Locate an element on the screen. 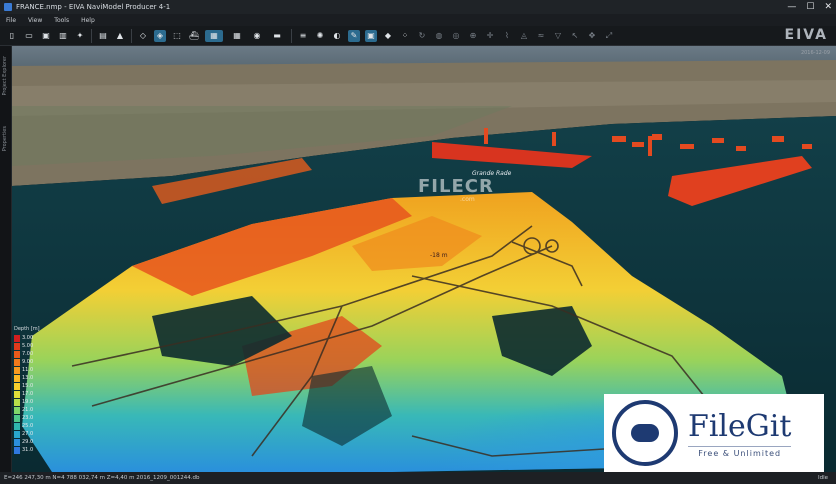  pan-icon: ✥ is located at coordinates (592, 36).